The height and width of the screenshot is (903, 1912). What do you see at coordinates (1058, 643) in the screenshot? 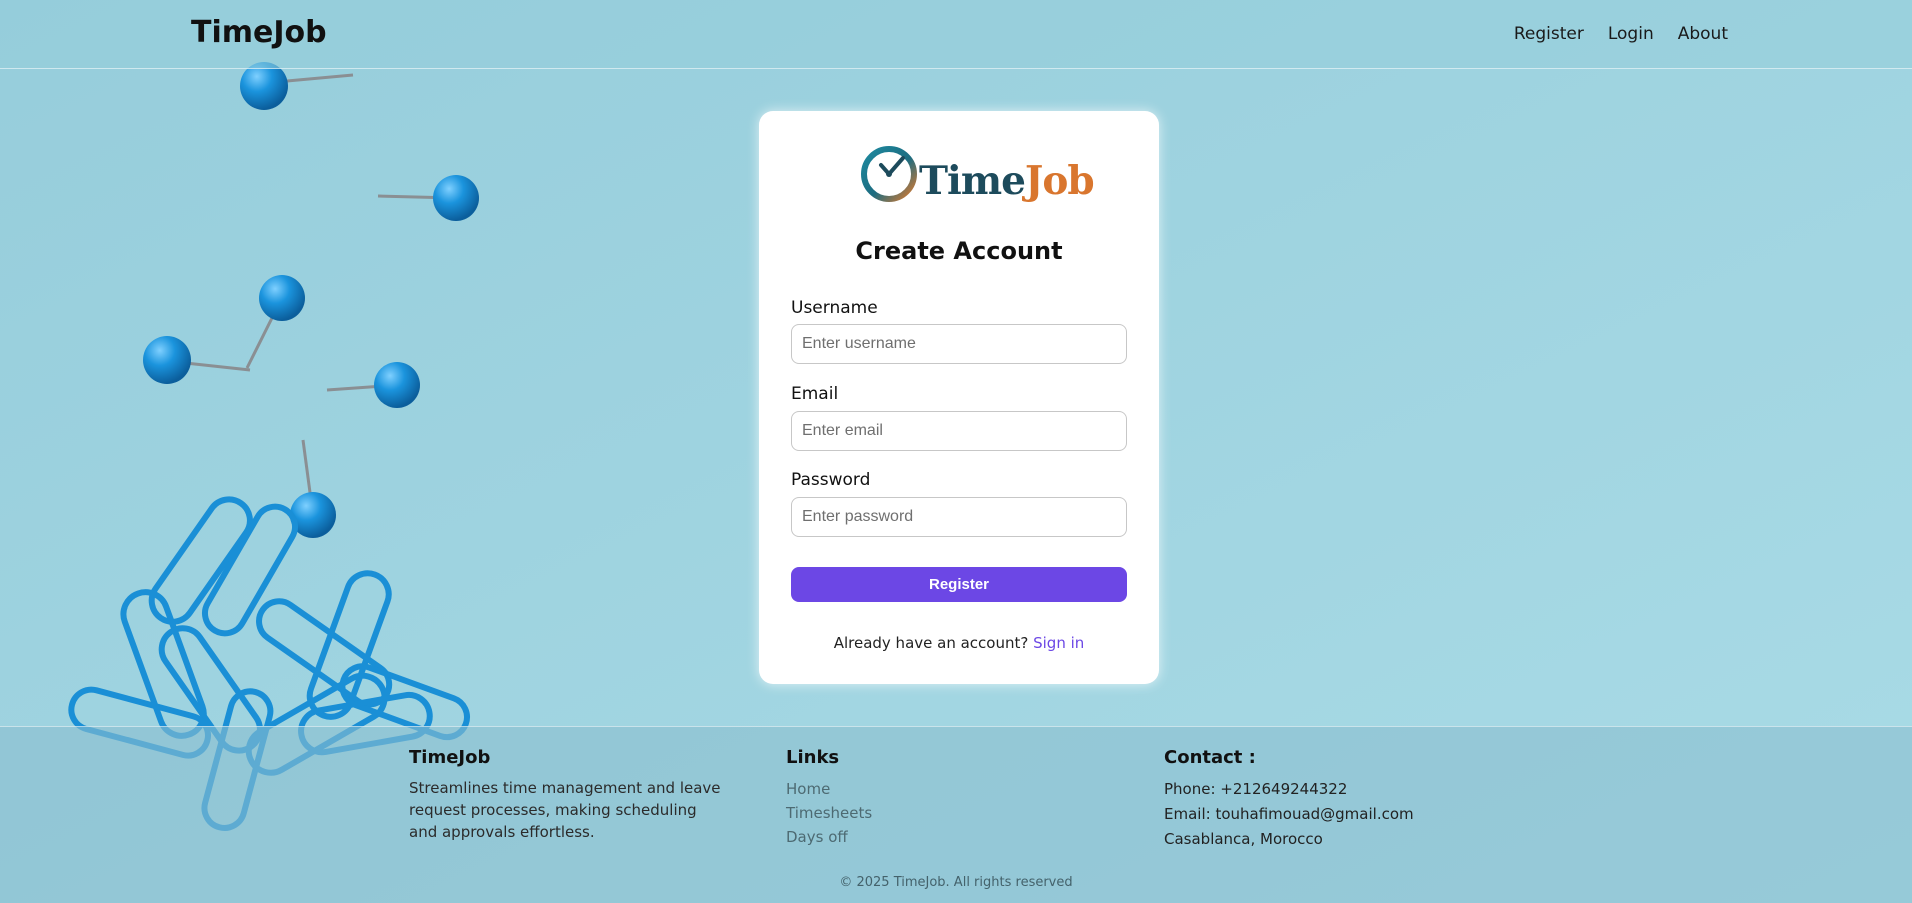
I see `signin-link: Sign in` at bounding box center [1058, 643].